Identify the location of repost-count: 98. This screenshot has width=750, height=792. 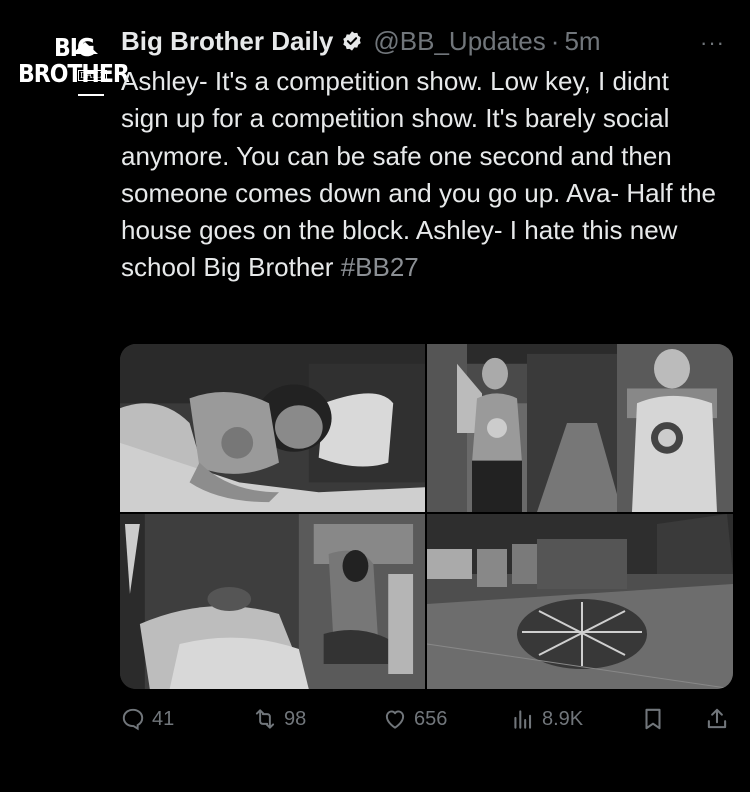
(295, 718).